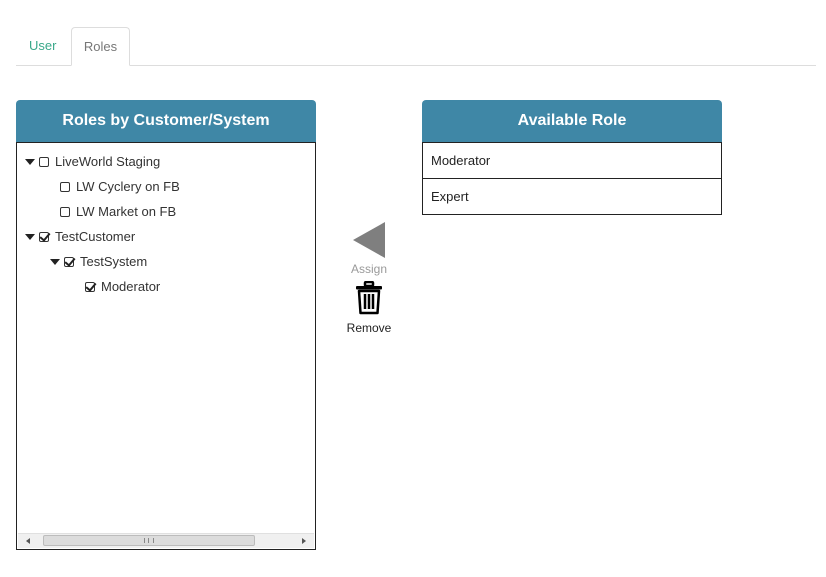  Describe the element at coordinates (369, 240) in the screenshot. I see `left-arrow-icon` at that location.